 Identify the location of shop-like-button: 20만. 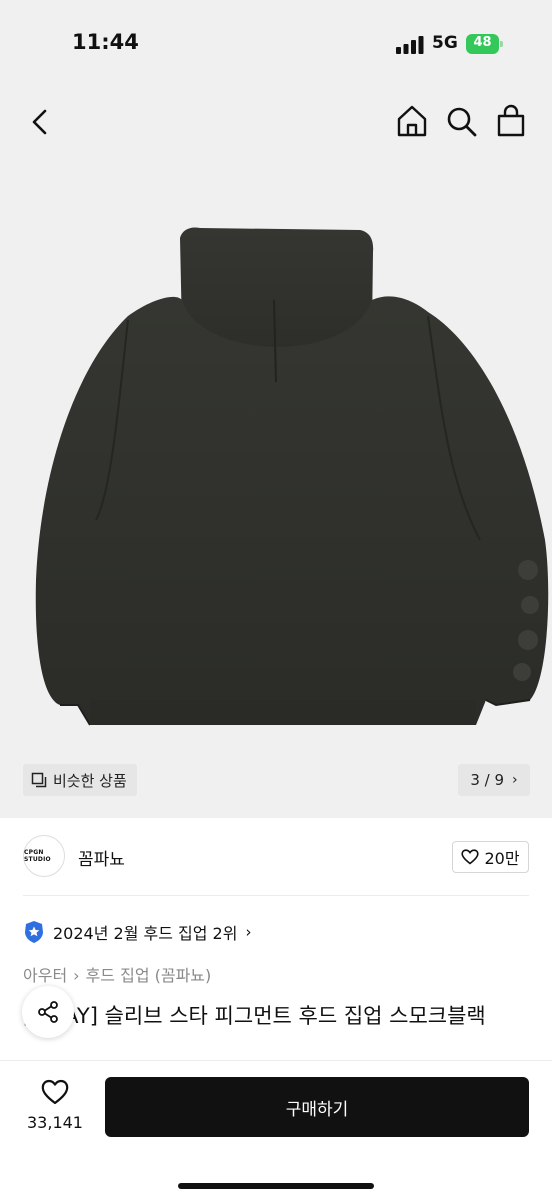
(490, 857).